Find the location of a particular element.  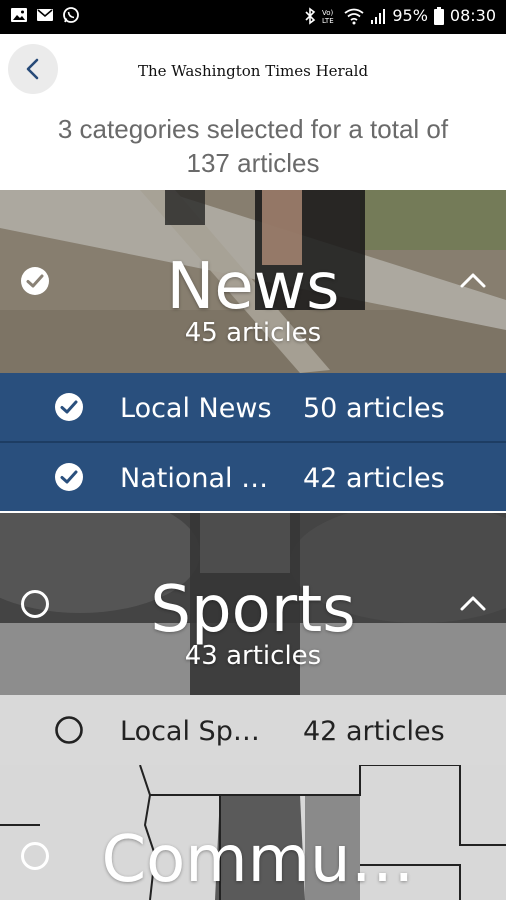

status-bar: Vo) LTE 95% 08:30 is located at coordinates (253, 17).